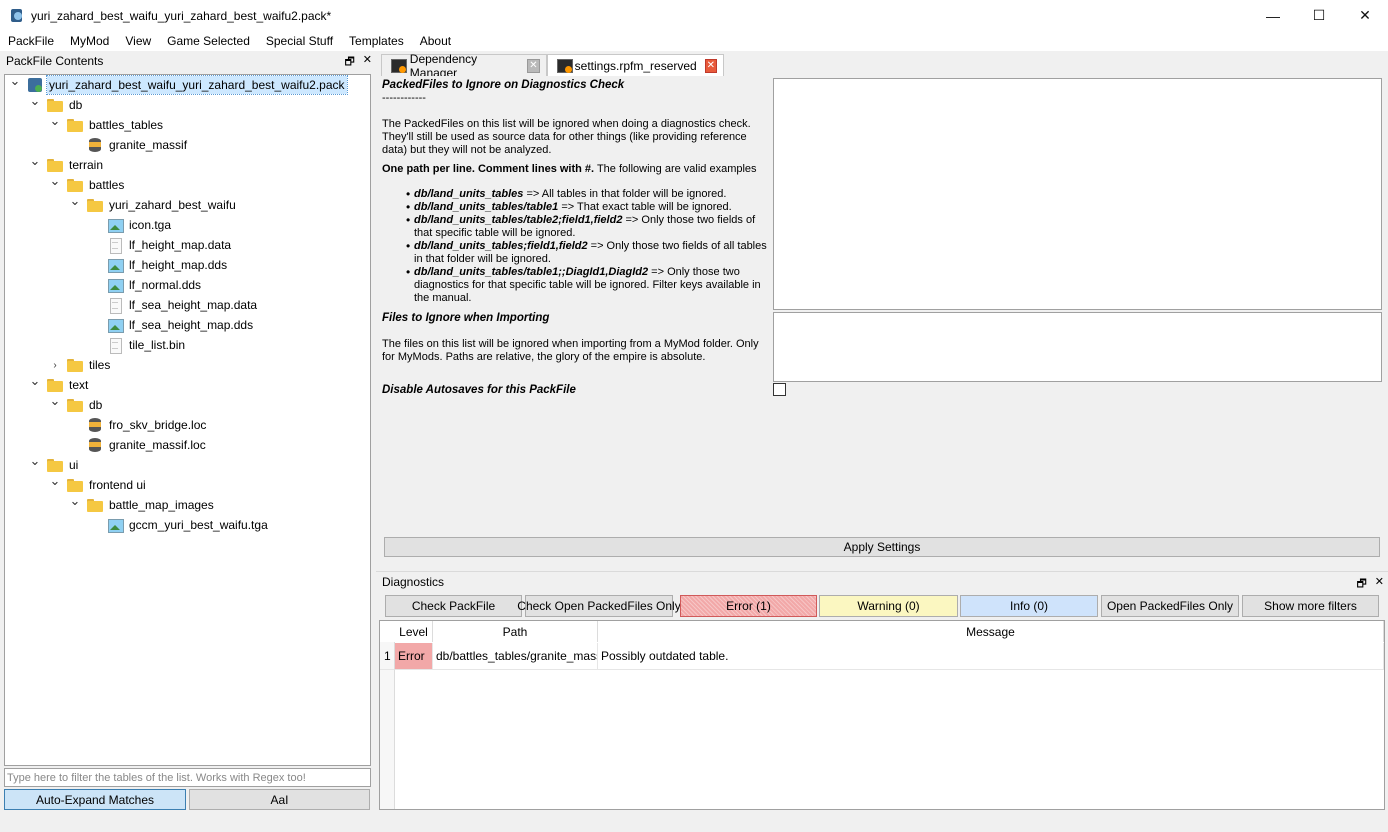 This screenshot has width=1388, height=832. I want to click on tree-item-label: icon.tga, so click(150, 225).